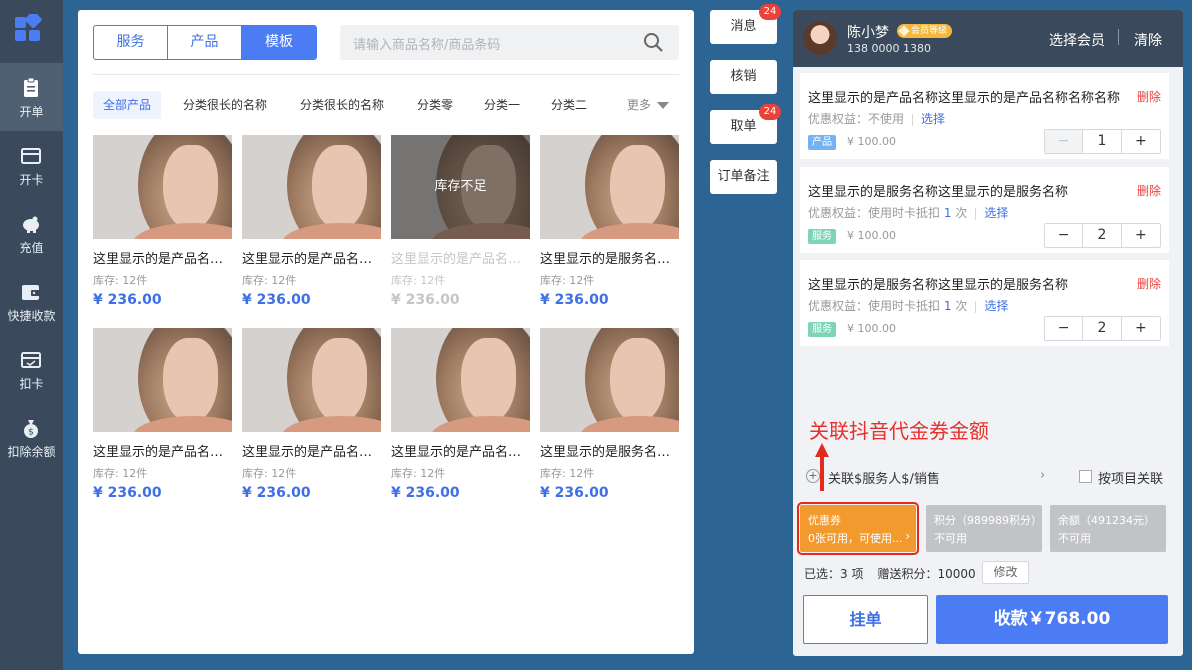 The height and width of the screenshot is (670, 1192). What do you see at coordinates (988, 480) in the screenshot?
I see `associate-staff-row: + 关联$服务人$/销售 › 按项目关联` at bounding box center [988, 480].